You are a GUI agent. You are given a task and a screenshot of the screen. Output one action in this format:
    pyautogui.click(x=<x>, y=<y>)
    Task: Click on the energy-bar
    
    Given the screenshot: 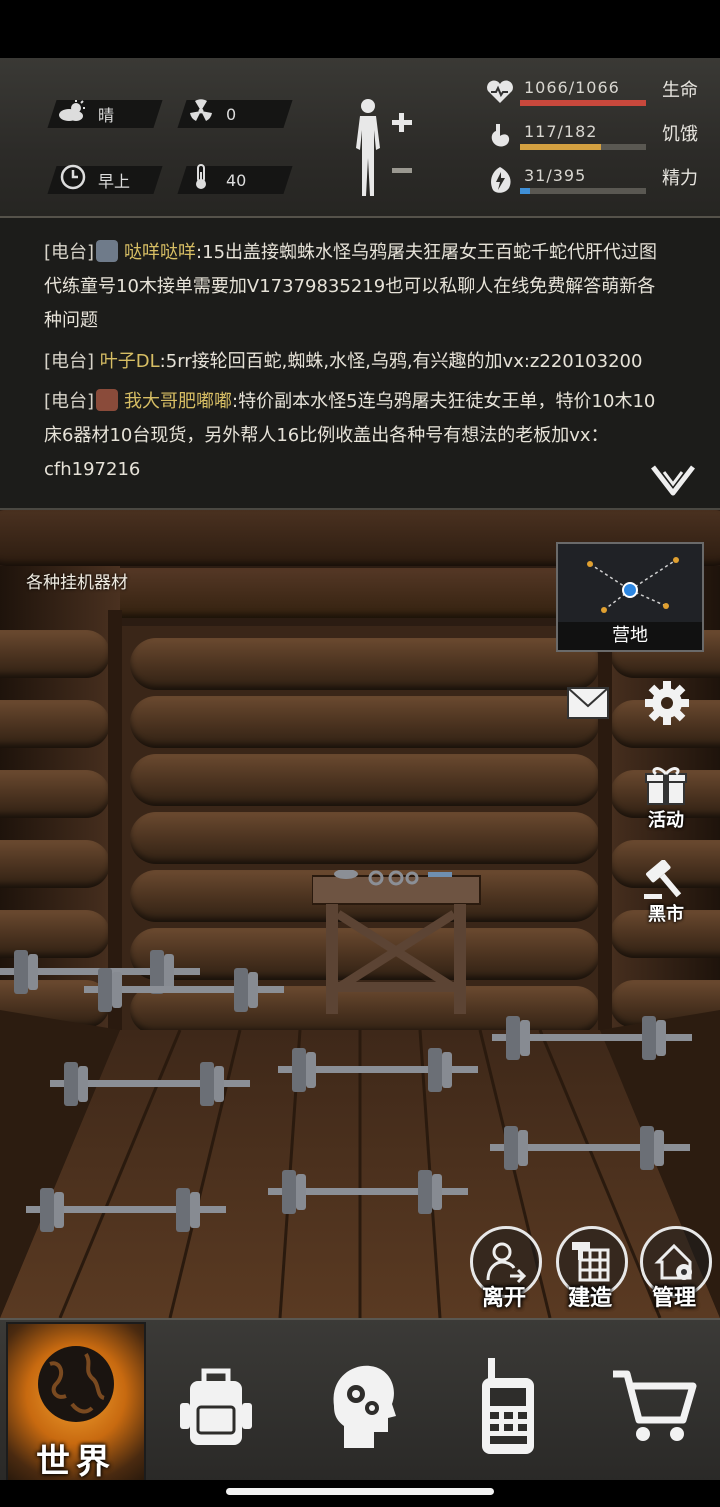 What is the action you would take?
    pyautogui.click(x=583, y=191)
    